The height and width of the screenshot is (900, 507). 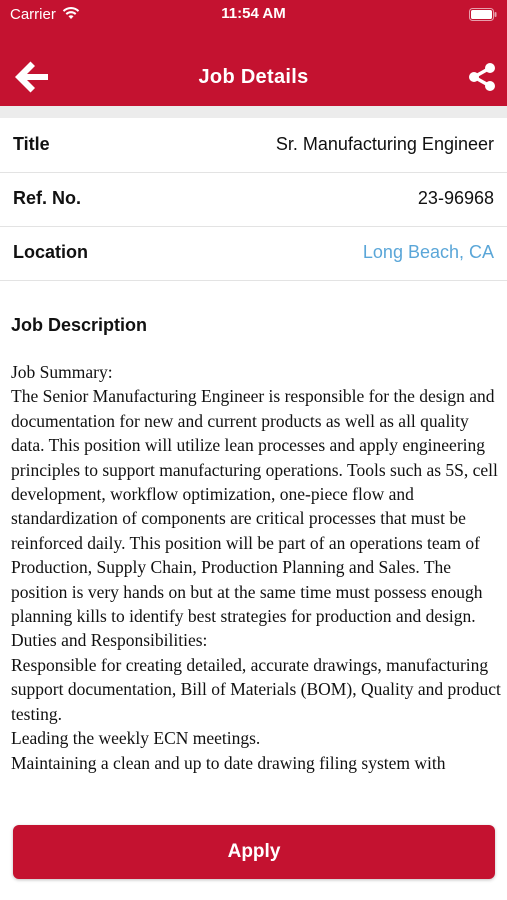 I want to click on battery-icon, so click(x=483, y=14).